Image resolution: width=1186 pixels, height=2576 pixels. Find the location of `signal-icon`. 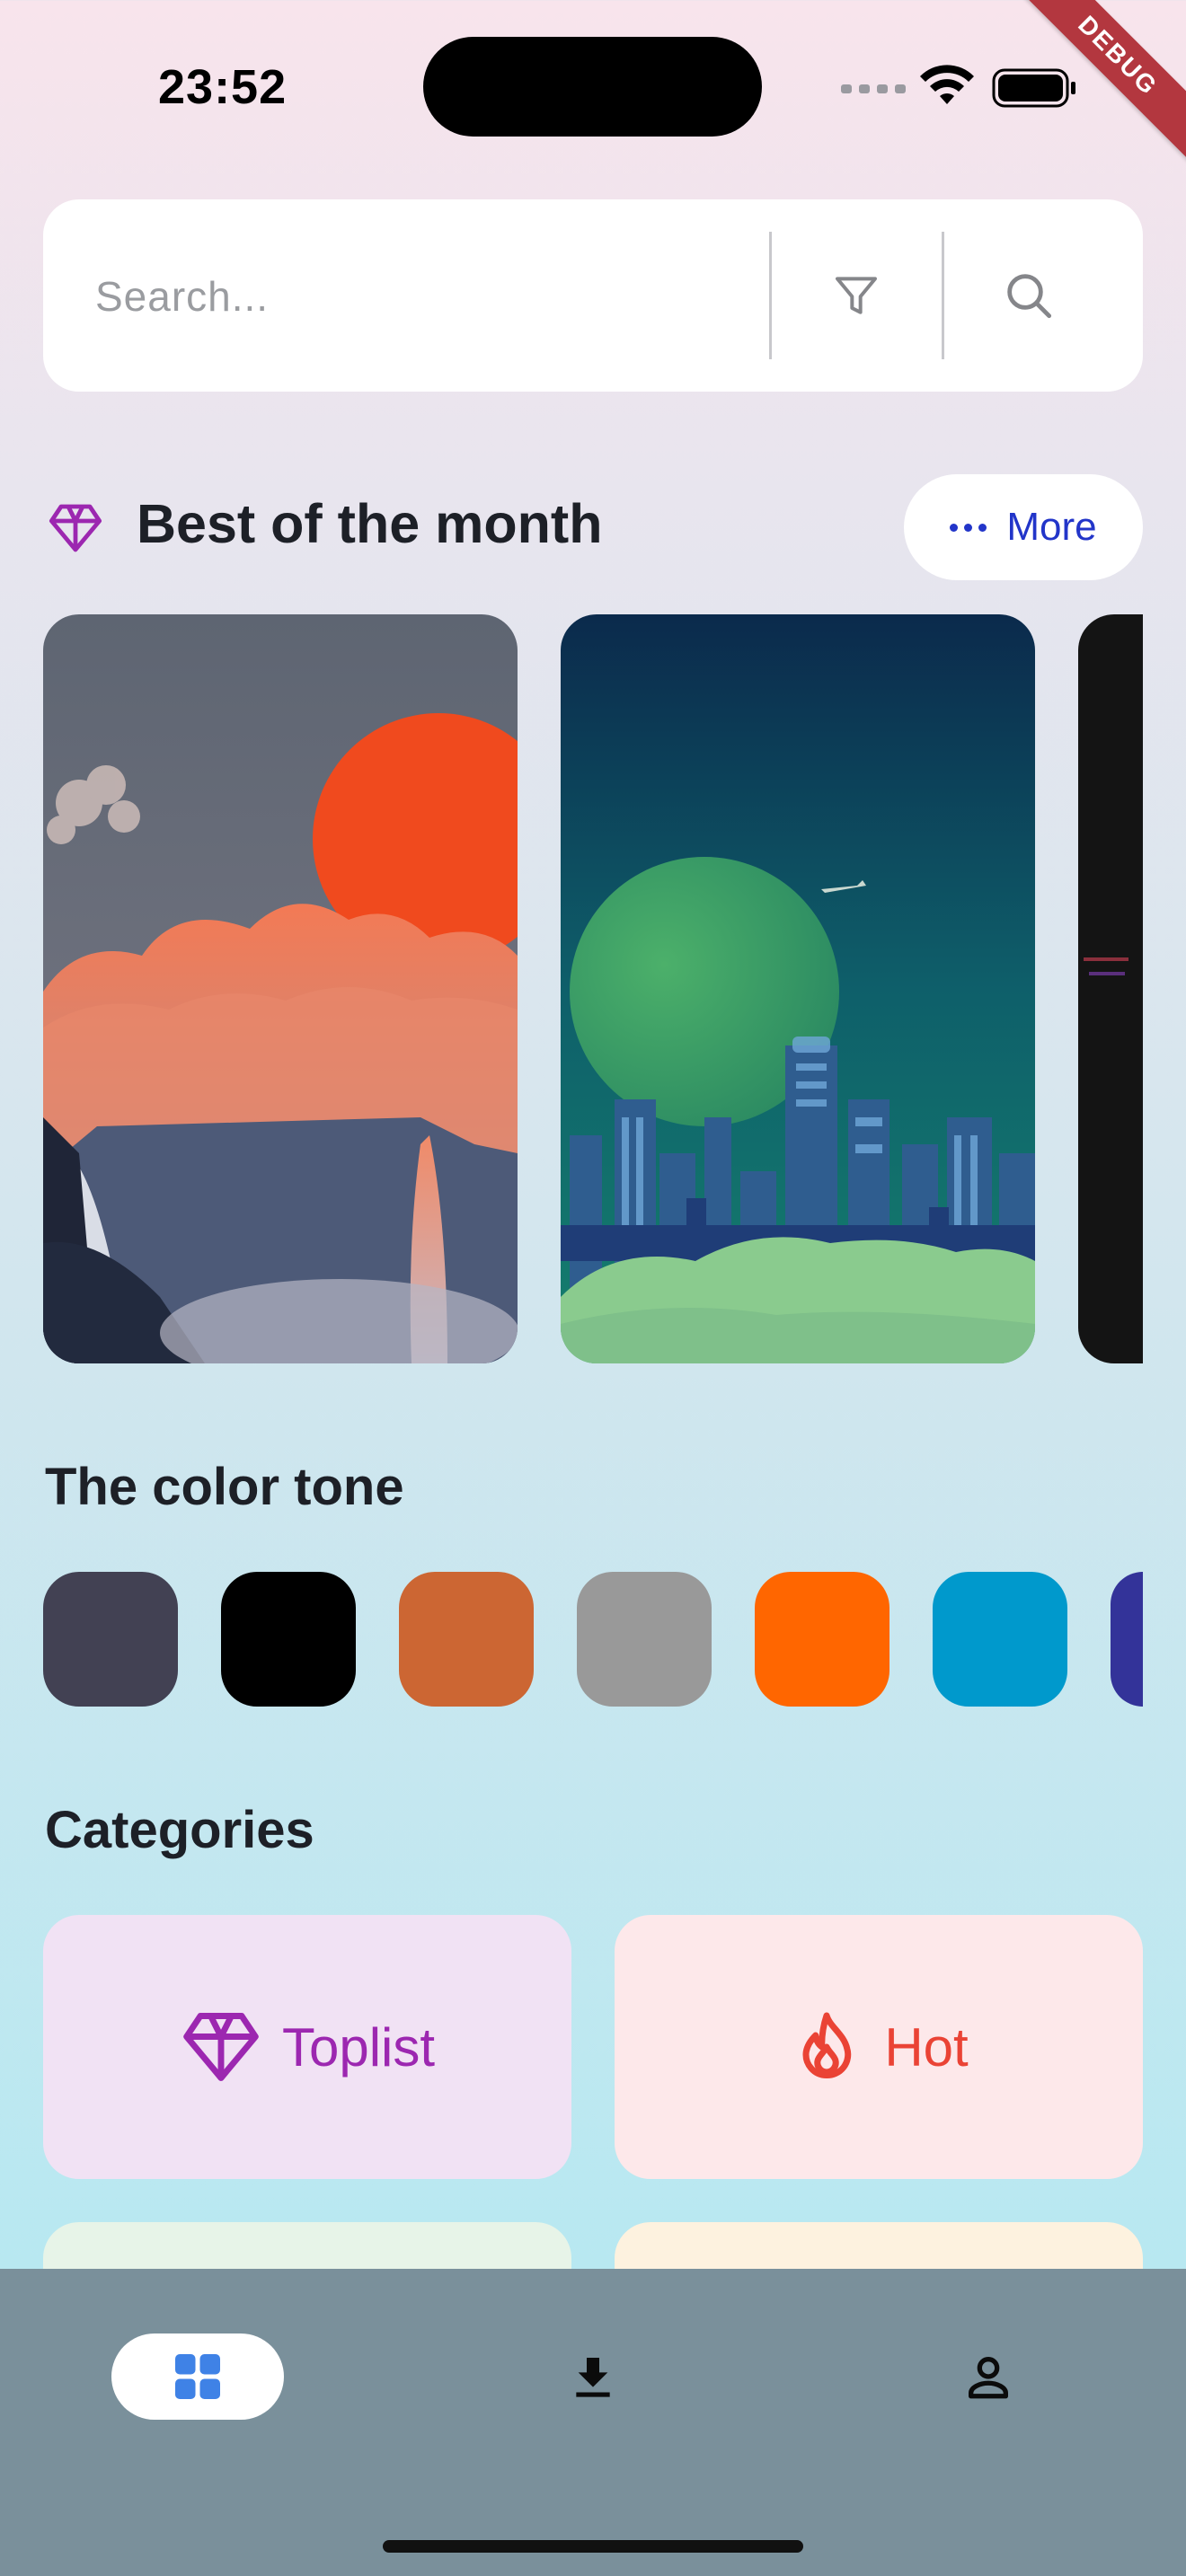

signal-icon is located at coordinates (873, 88).